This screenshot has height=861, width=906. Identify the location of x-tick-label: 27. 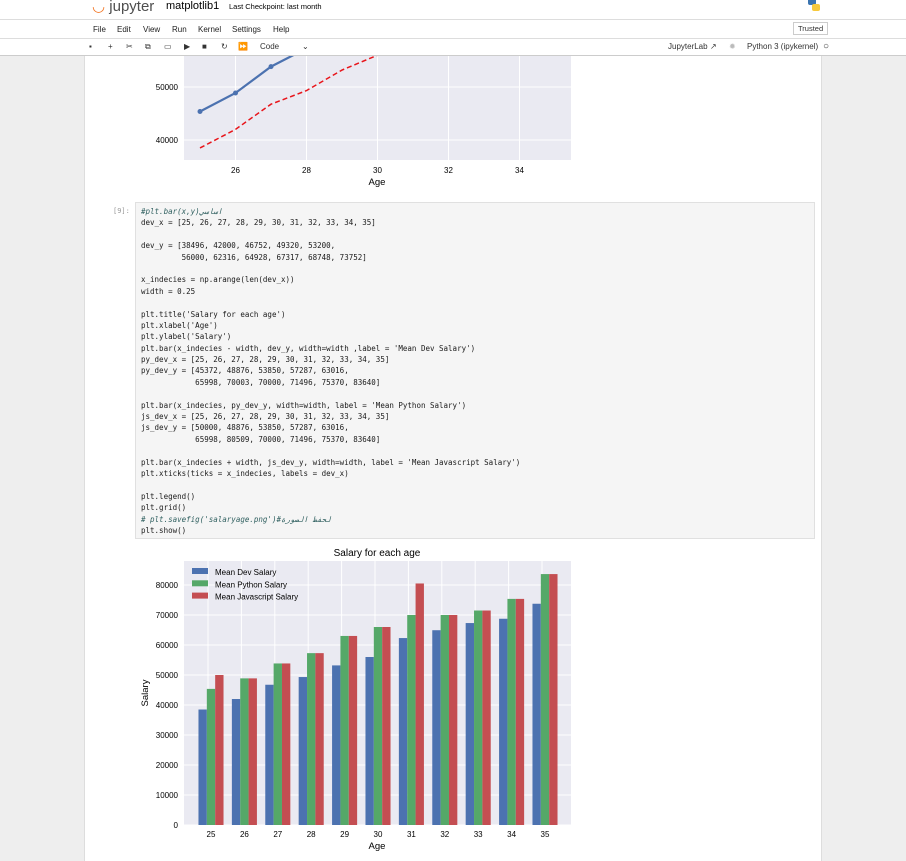
(277, 834).